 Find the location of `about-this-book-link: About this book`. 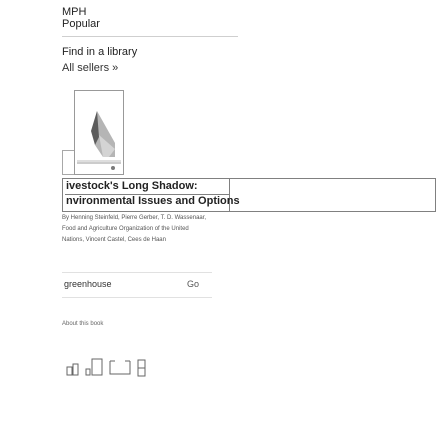

about-this-book-link: About this book is located at coordinates (82, 324).